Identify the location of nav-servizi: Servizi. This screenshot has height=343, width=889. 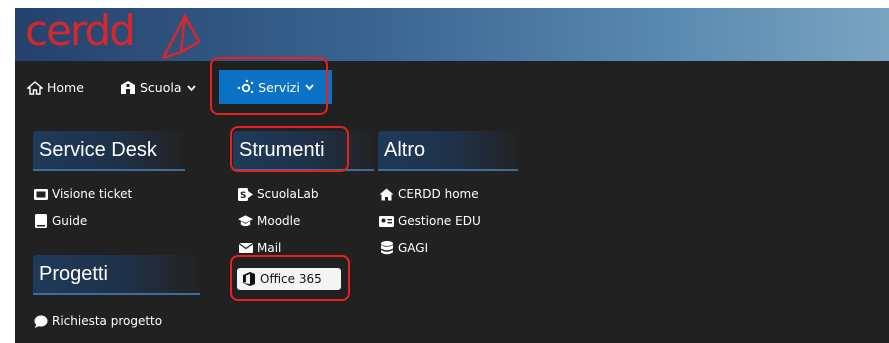
(275, 87).